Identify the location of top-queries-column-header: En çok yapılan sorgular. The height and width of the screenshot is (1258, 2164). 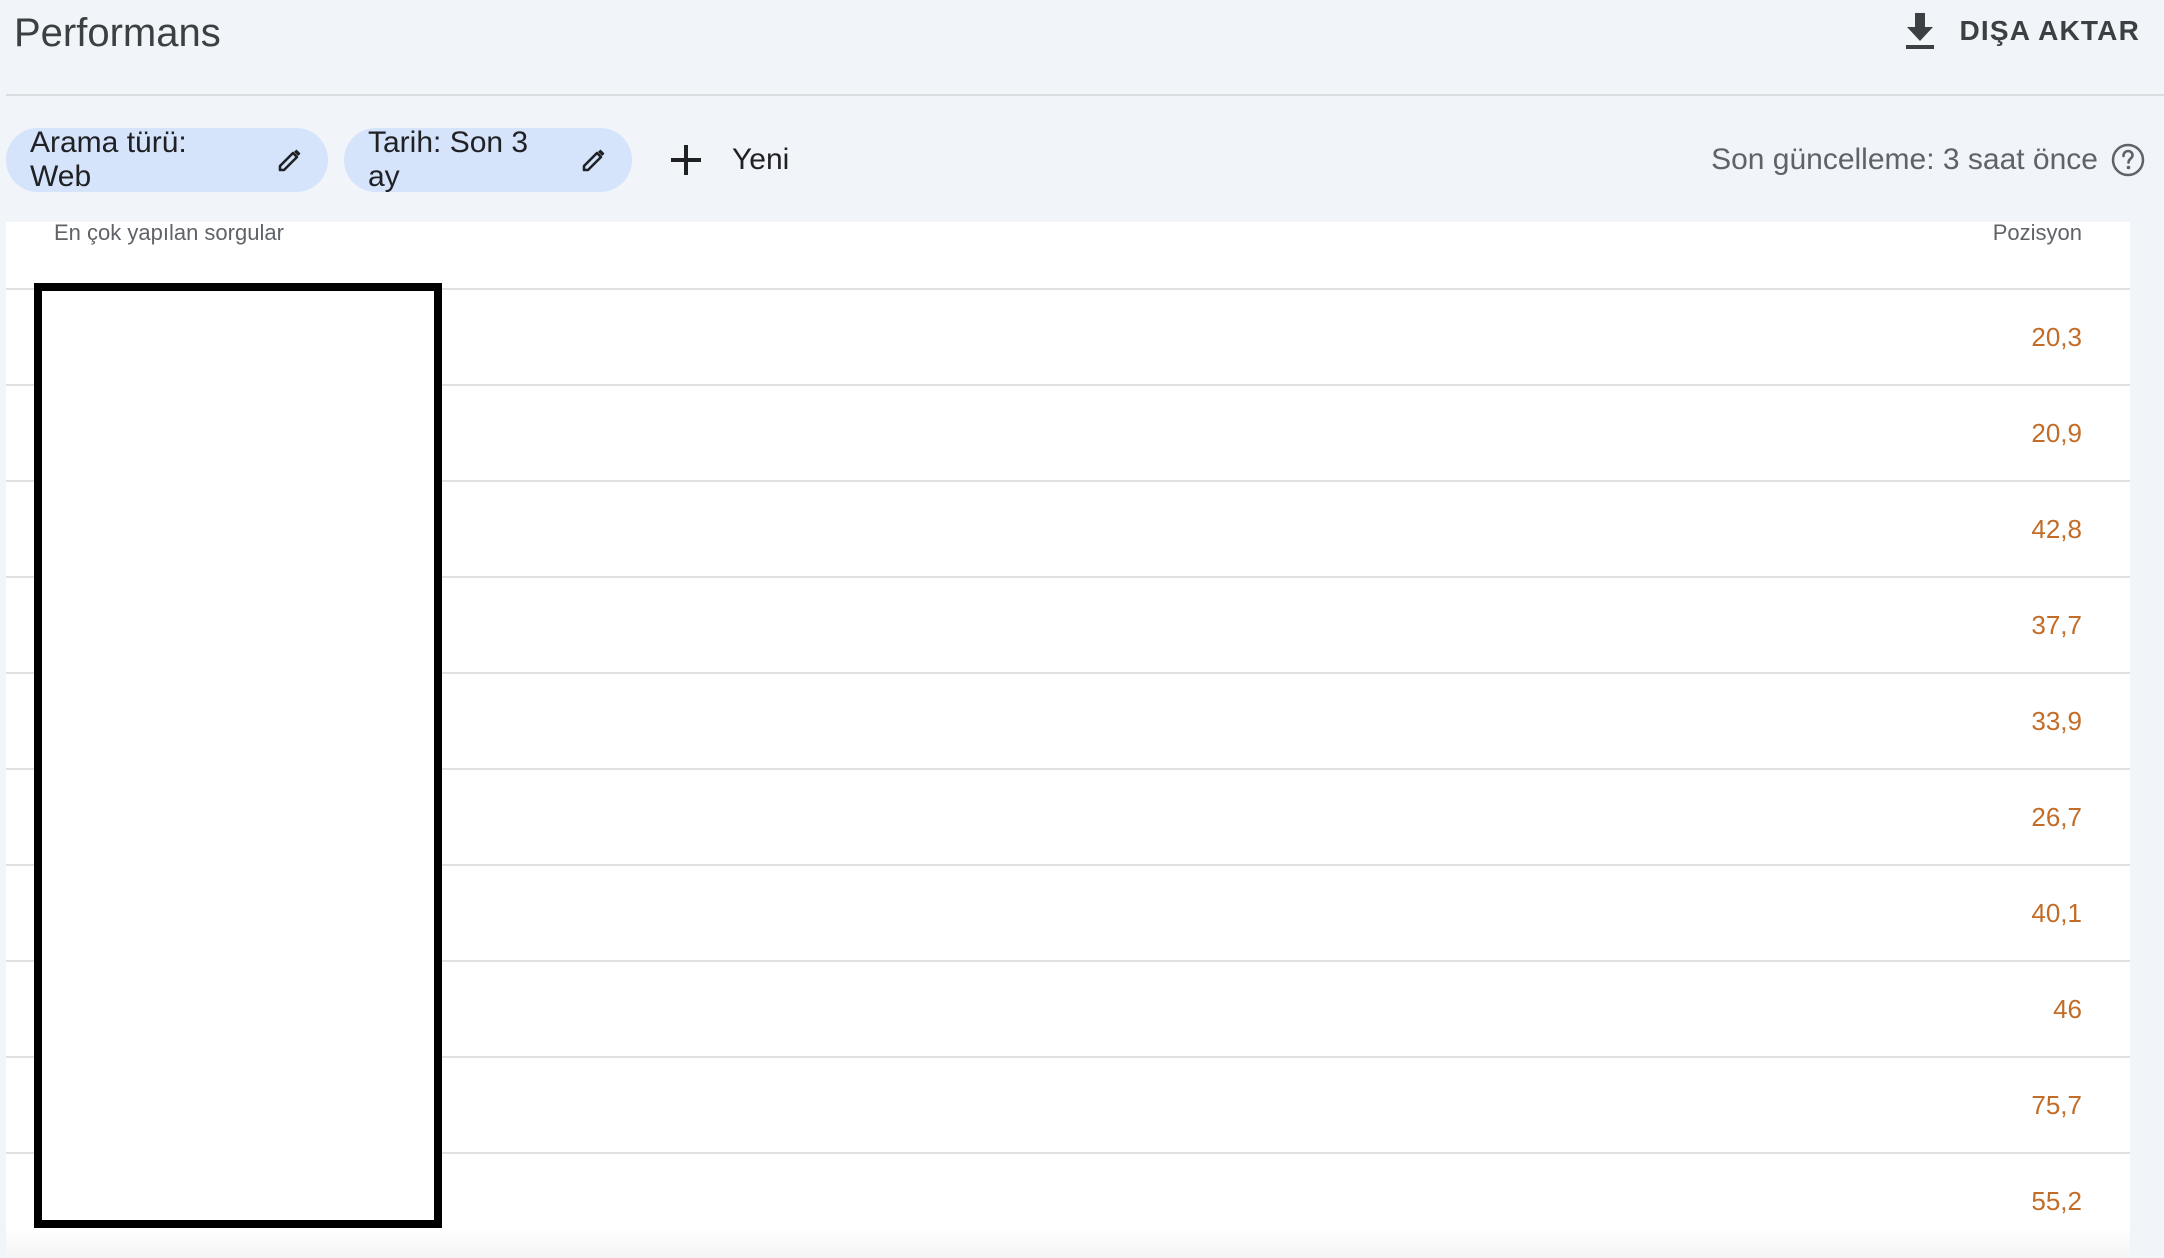
(169, 233).